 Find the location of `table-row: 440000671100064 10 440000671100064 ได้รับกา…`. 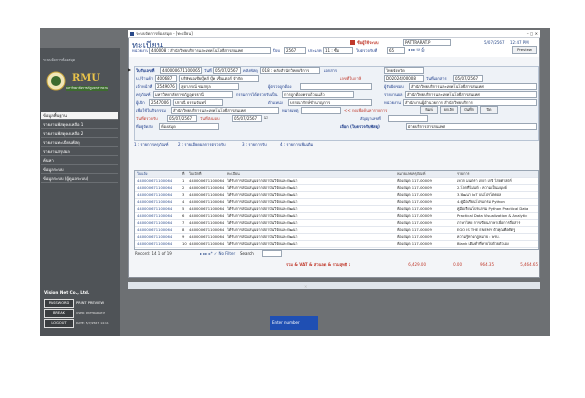

table-row: 440000671100064 10 440000671100064 ได้รับกา… is located at coordinates (336, 244).